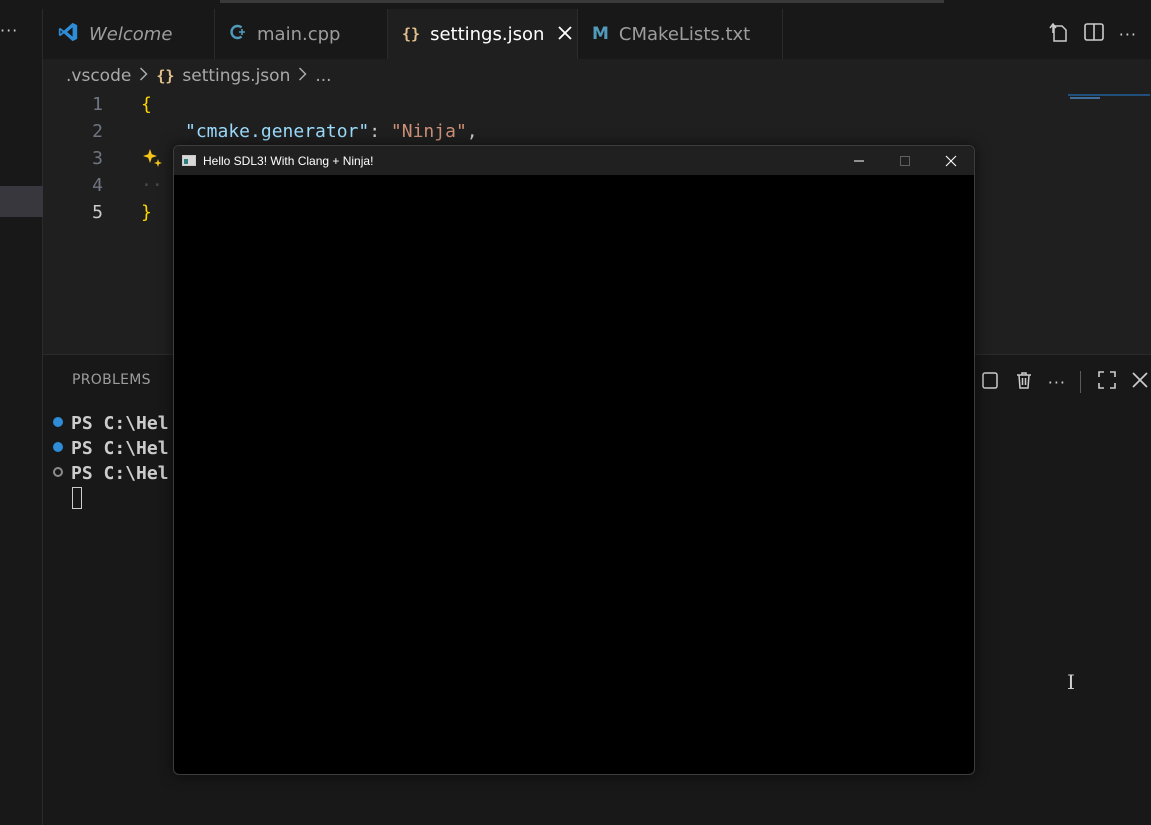  Describe the element at coordinates (299, 34) in the screenshot. I see `tab-label: main.cpp` at that location.